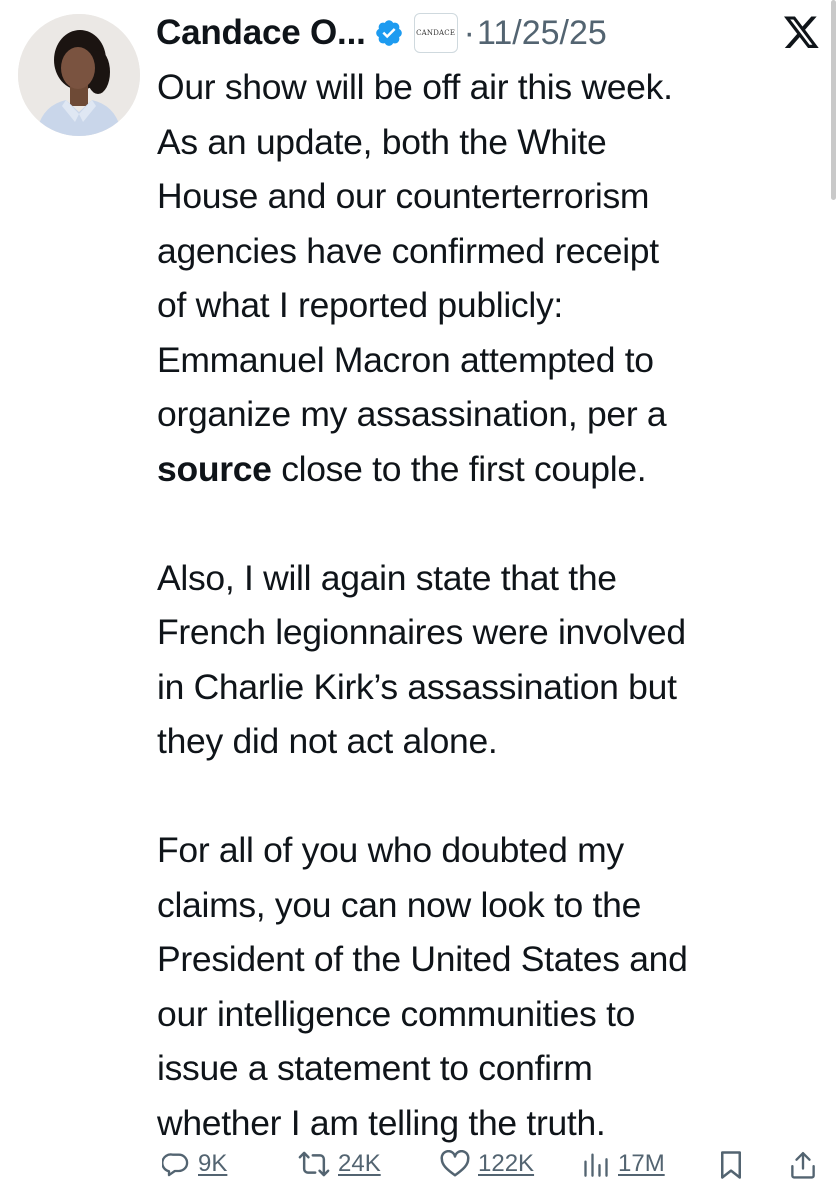 The height and width of the screenshot is (1200, 840). I want to click on reply-button: 9K, so click(194, 1164).